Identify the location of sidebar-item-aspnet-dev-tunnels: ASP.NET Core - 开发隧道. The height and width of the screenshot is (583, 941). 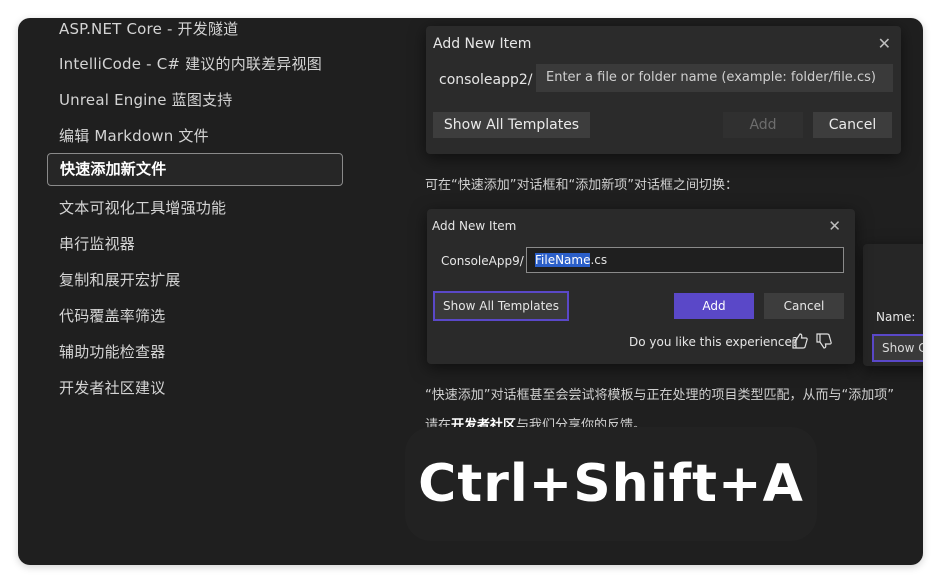
(148, 28).